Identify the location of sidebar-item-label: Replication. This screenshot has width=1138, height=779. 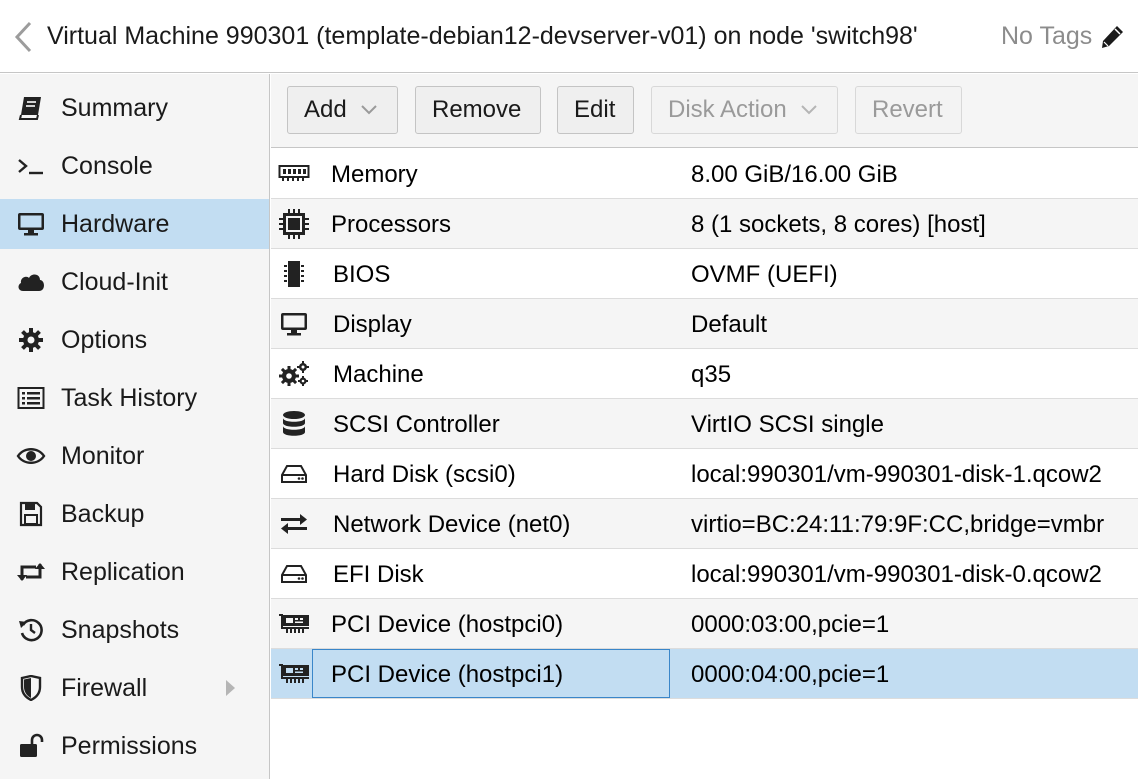
(123, 572).